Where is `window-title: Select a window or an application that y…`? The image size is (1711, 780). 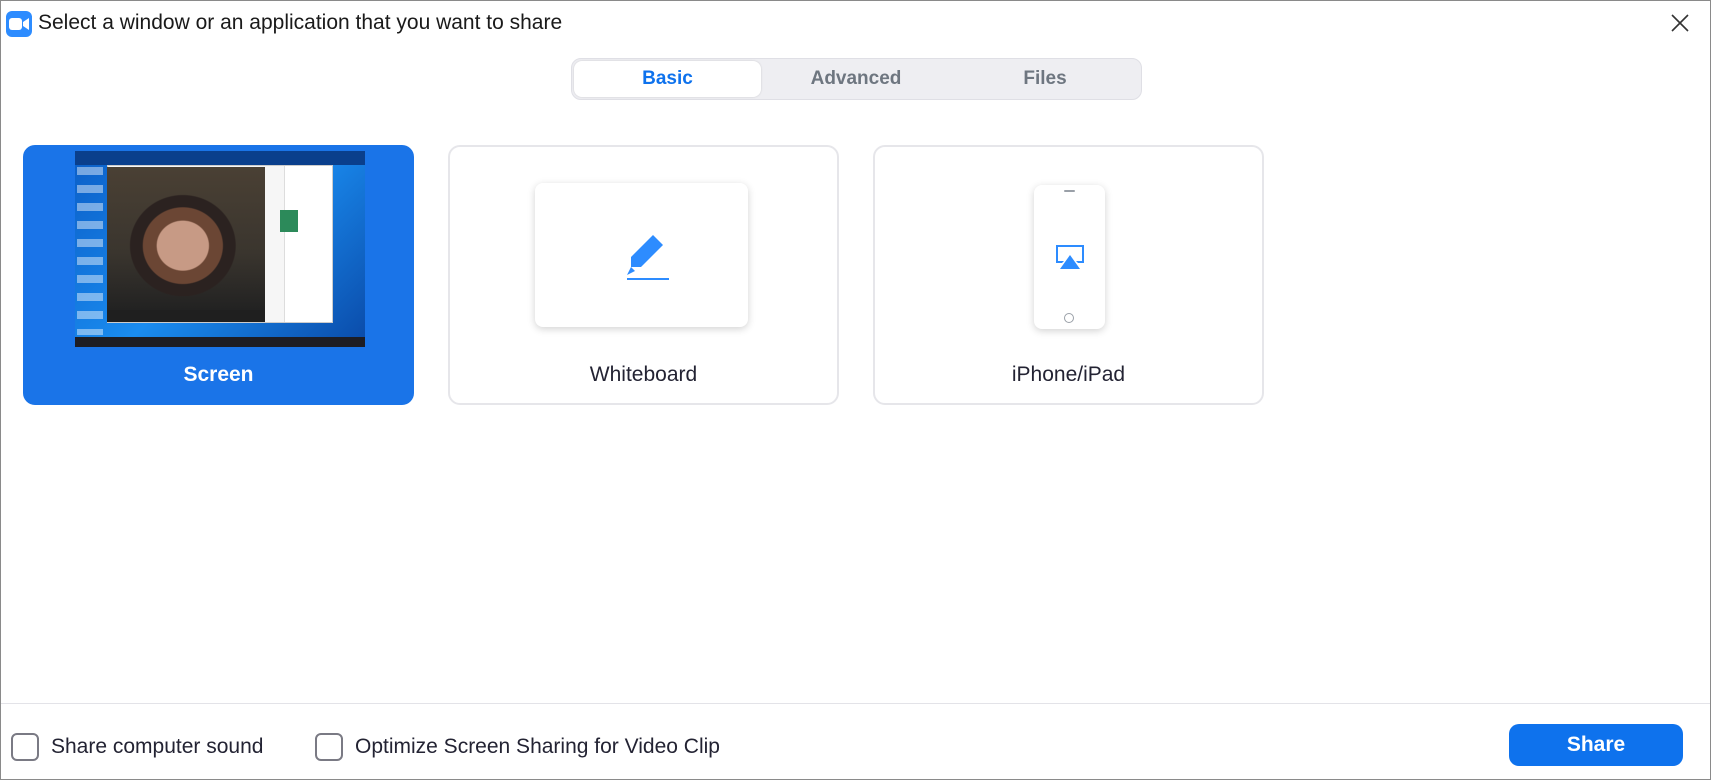
window-title: Select a window or an application that y… is located at coordinates (300, 22).